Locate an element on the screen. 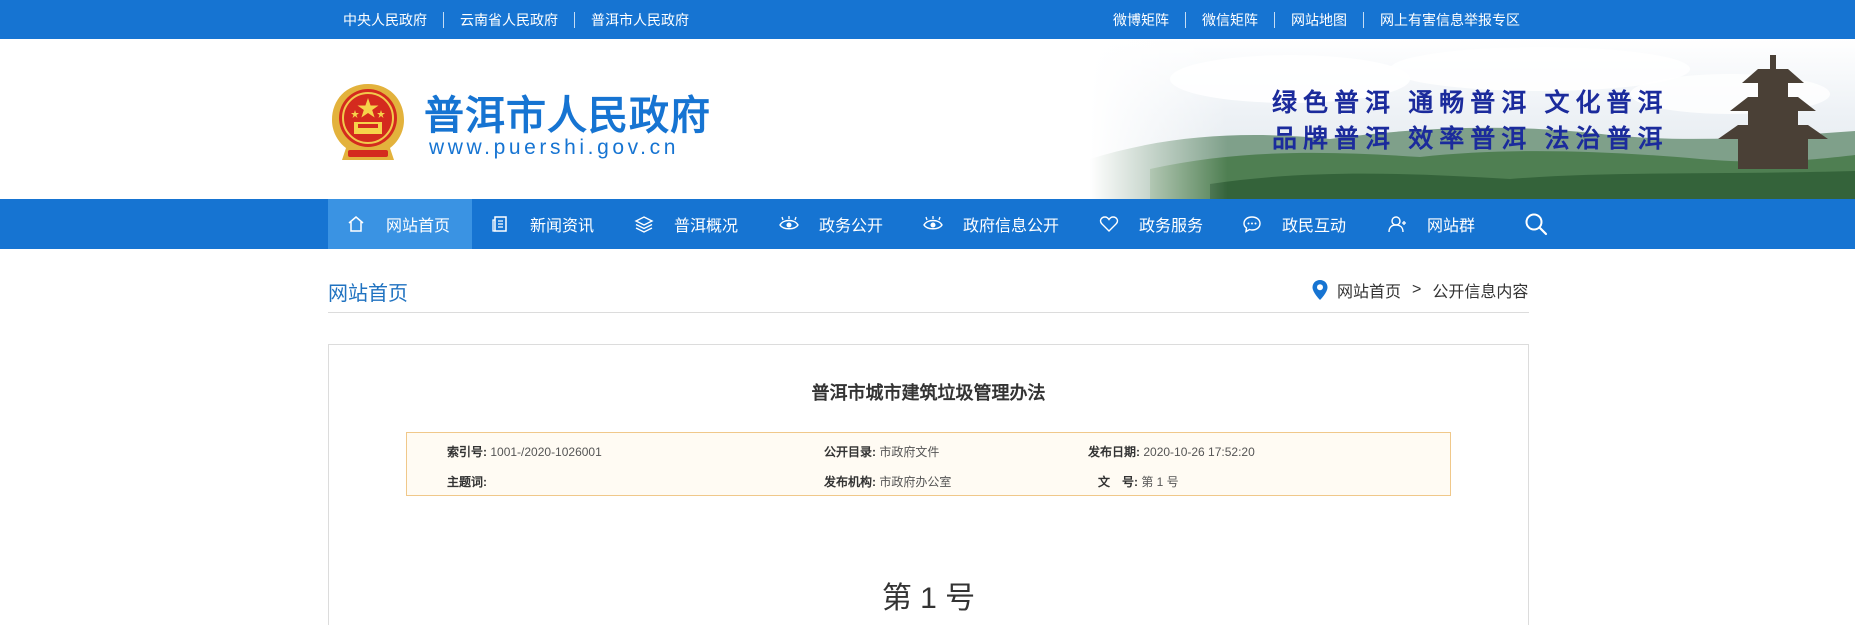 The height and width of the screenshot is (625, 1855). meta-date-label: 发布日期: is located at coordinates (1114, 452).